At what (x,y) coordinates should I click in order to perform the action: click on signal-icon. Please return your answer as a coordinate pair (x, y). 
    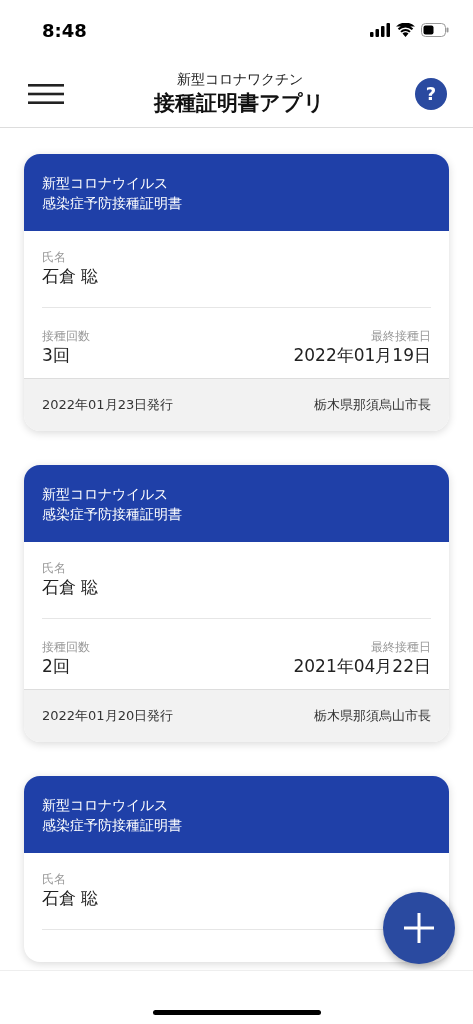
    Looking at the image, I should click on (380, 30).